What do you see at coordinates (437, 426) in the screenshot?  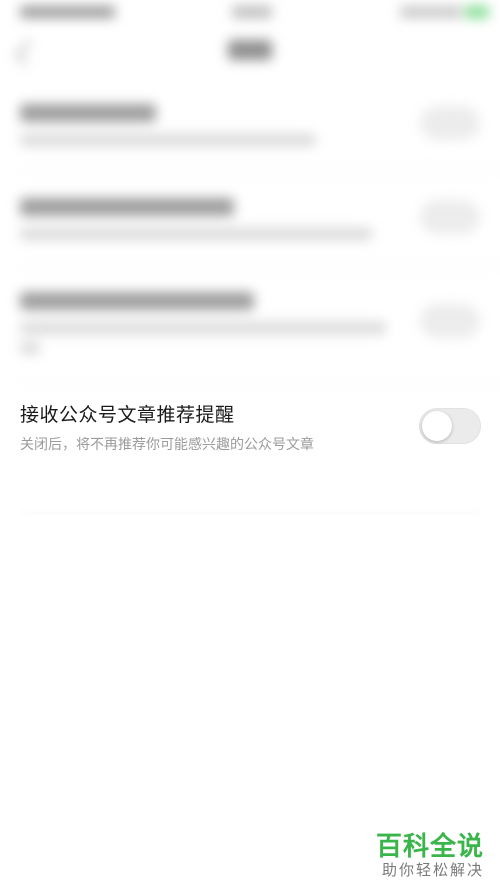 I see `toggle-knob` at bounding box center [437, 426].